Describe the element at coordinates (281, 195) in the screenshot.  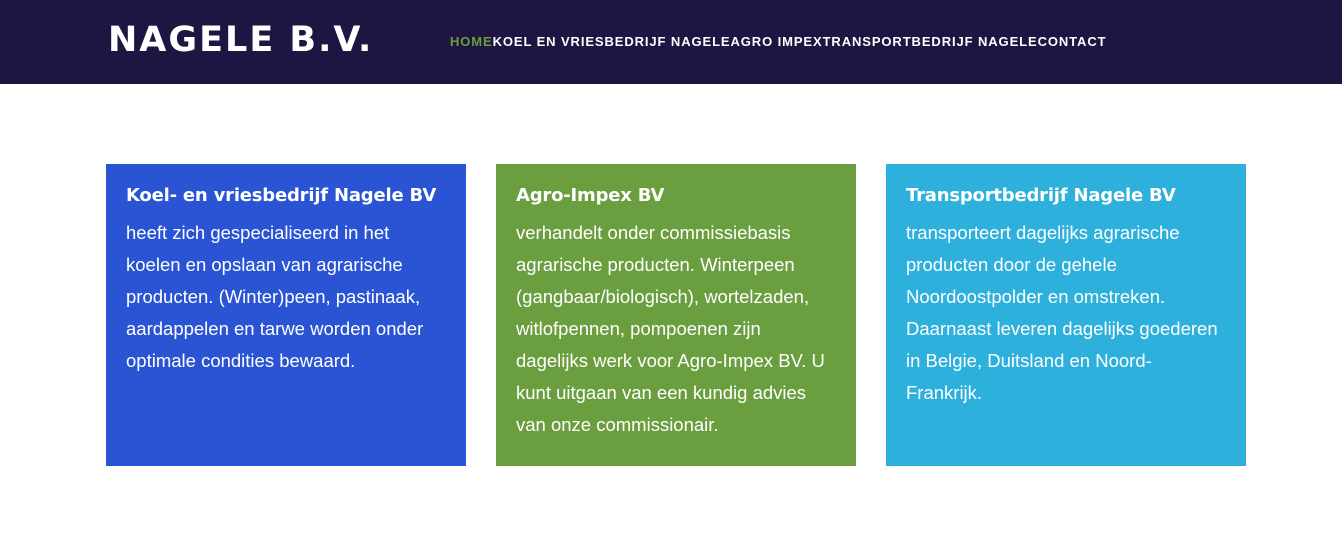
I see `card-title: Koel- en vriesbedrijf Nagele BV` at that location.